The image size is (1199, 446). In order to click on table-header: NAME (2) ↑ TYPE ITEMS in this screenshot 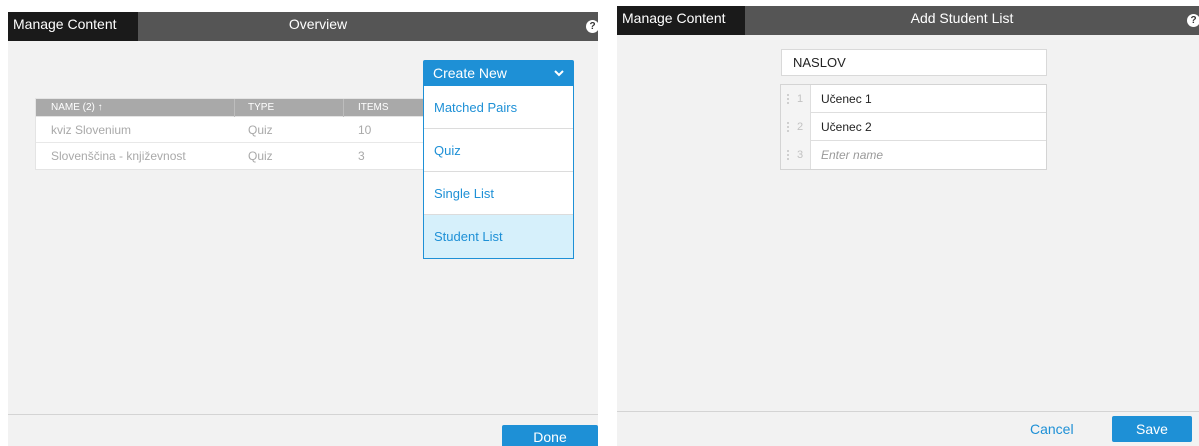, I will do `click(232, 108)`.